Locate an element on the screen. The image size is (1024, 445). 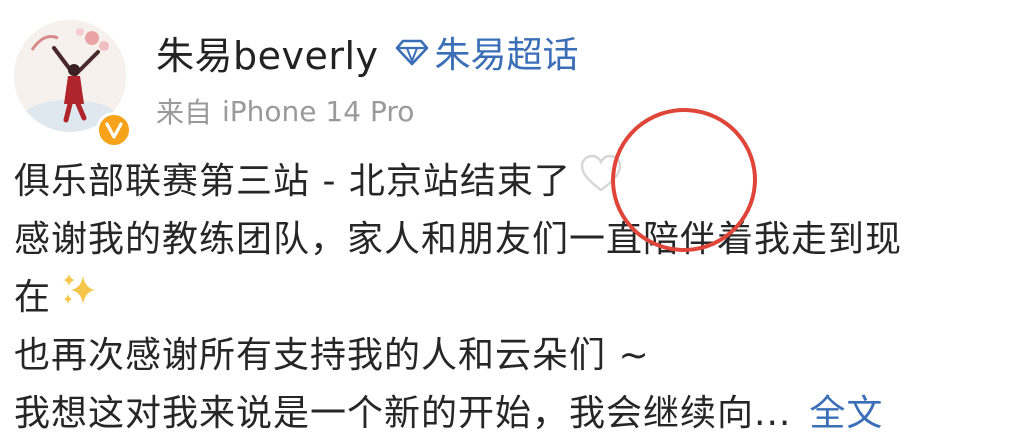
post-line-4: 也再次感谢所有支持我的人和云朵们 ~ is located at coordinates (332, 355).